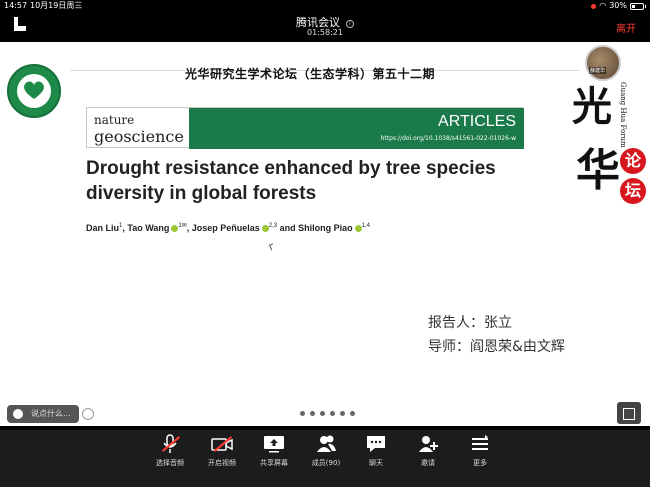 The width and height of the screenshot is (650, 487). What do you see at coordinates (633, 161) in the screenshot?
I see `seal-char: 论` at bounding box center [633, 161].